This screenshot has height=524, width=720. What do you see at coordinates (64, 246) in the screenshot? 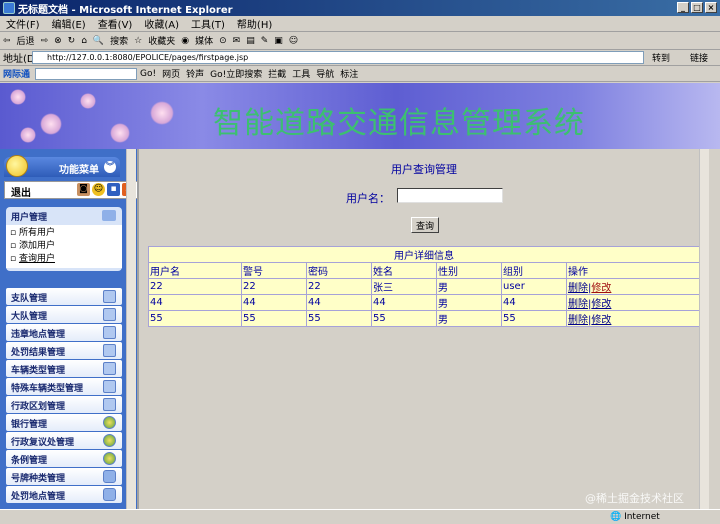
I see `sidebar-item-add-user: ▫ 添加用户` at bounding box center [64, 246].